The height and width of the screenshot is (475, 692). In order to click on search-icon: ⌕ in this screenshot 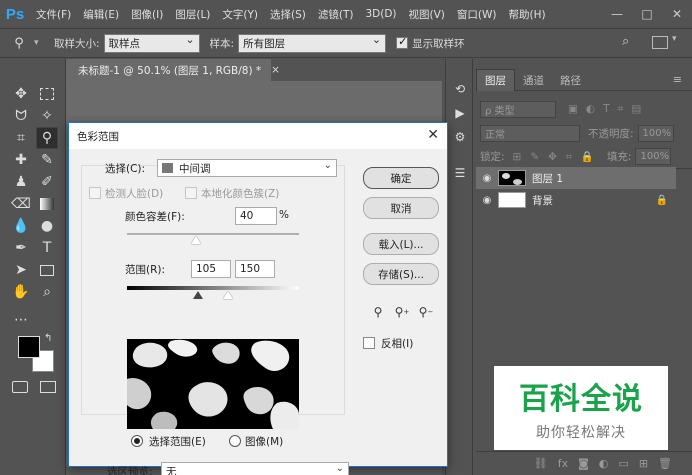, I will do `click(625, 41)`.